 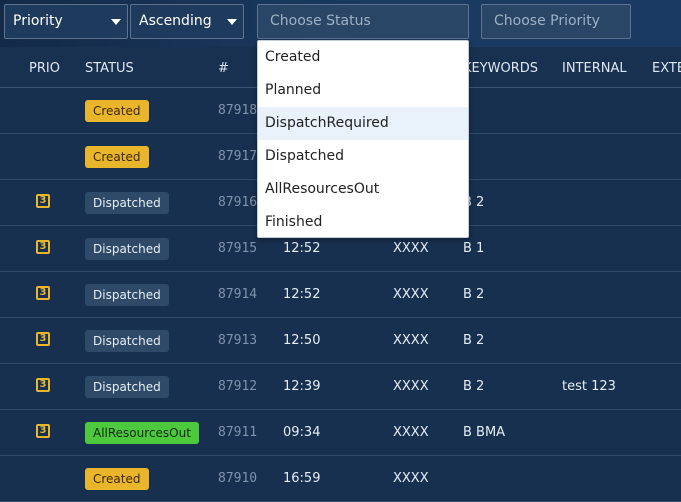 What do you see at coordinates (363, 222) in the screenshot?
I see `status-option-finished: Finished` at bounding box center [363, 222].